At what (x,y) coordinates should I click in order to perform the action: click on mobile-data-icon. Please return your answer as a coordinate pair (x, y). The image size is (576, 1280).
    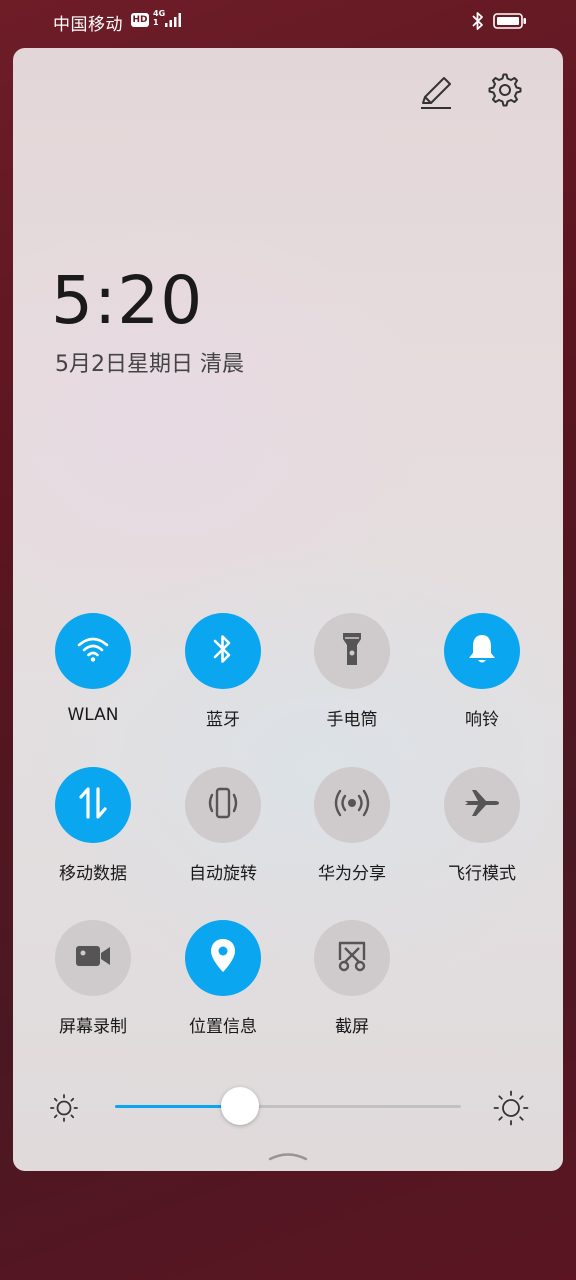
    Looking at the image, I should click on (93, 805).